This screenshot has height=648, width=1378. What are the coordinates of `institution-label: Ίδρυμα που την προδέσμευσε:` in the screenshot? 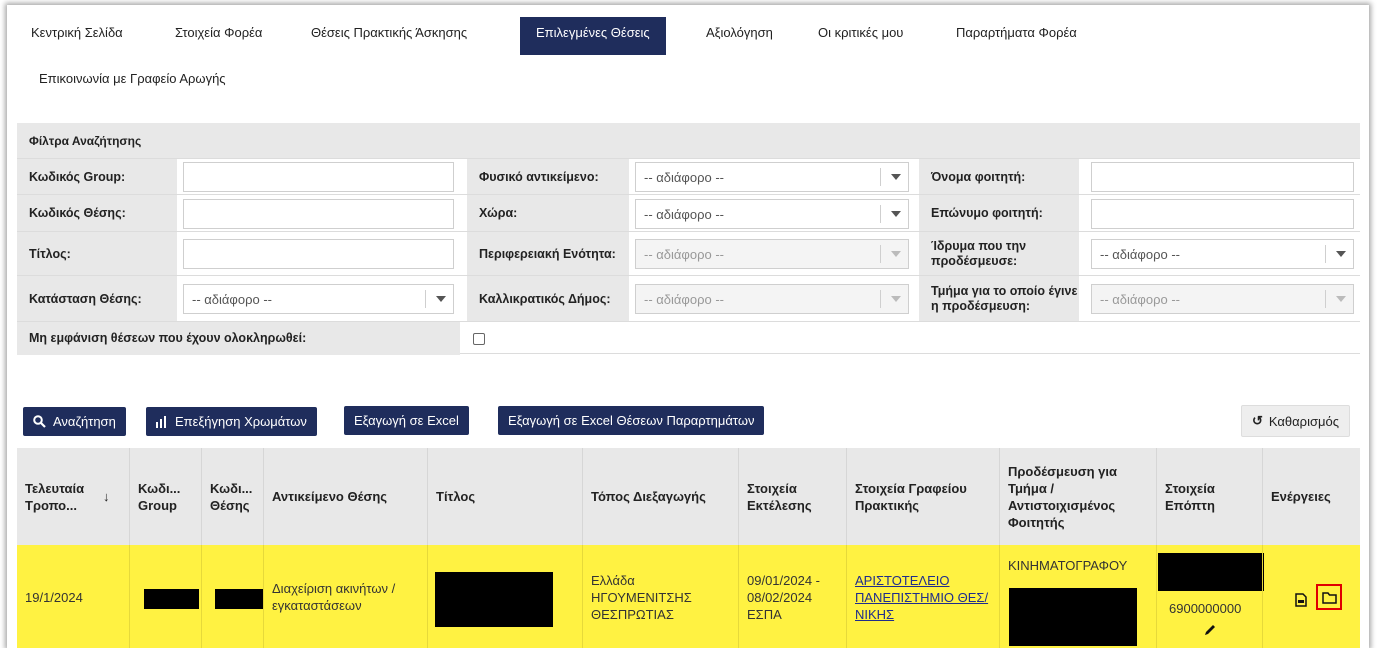 It's located at (999, 254).